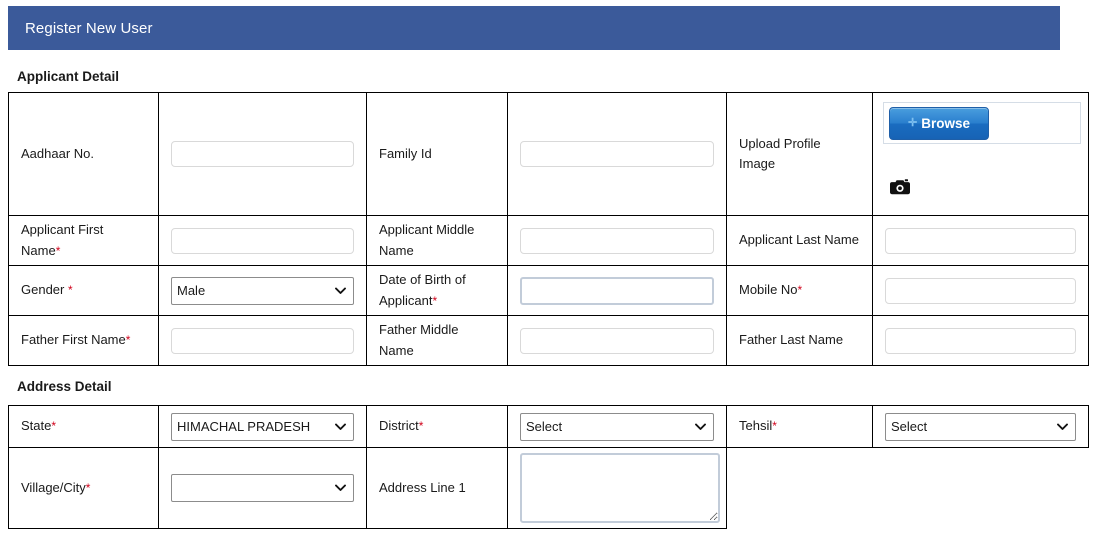 This screenshot has height=534, width=1095. I want to click on district-select: Select, so click(617, 426).